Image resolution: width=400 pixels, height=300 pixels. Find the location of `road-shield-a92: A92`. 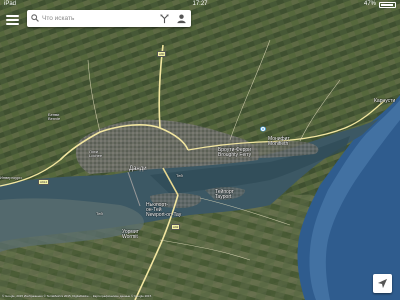

road-shield-a92: A92 is located at coordinates (176, 227).